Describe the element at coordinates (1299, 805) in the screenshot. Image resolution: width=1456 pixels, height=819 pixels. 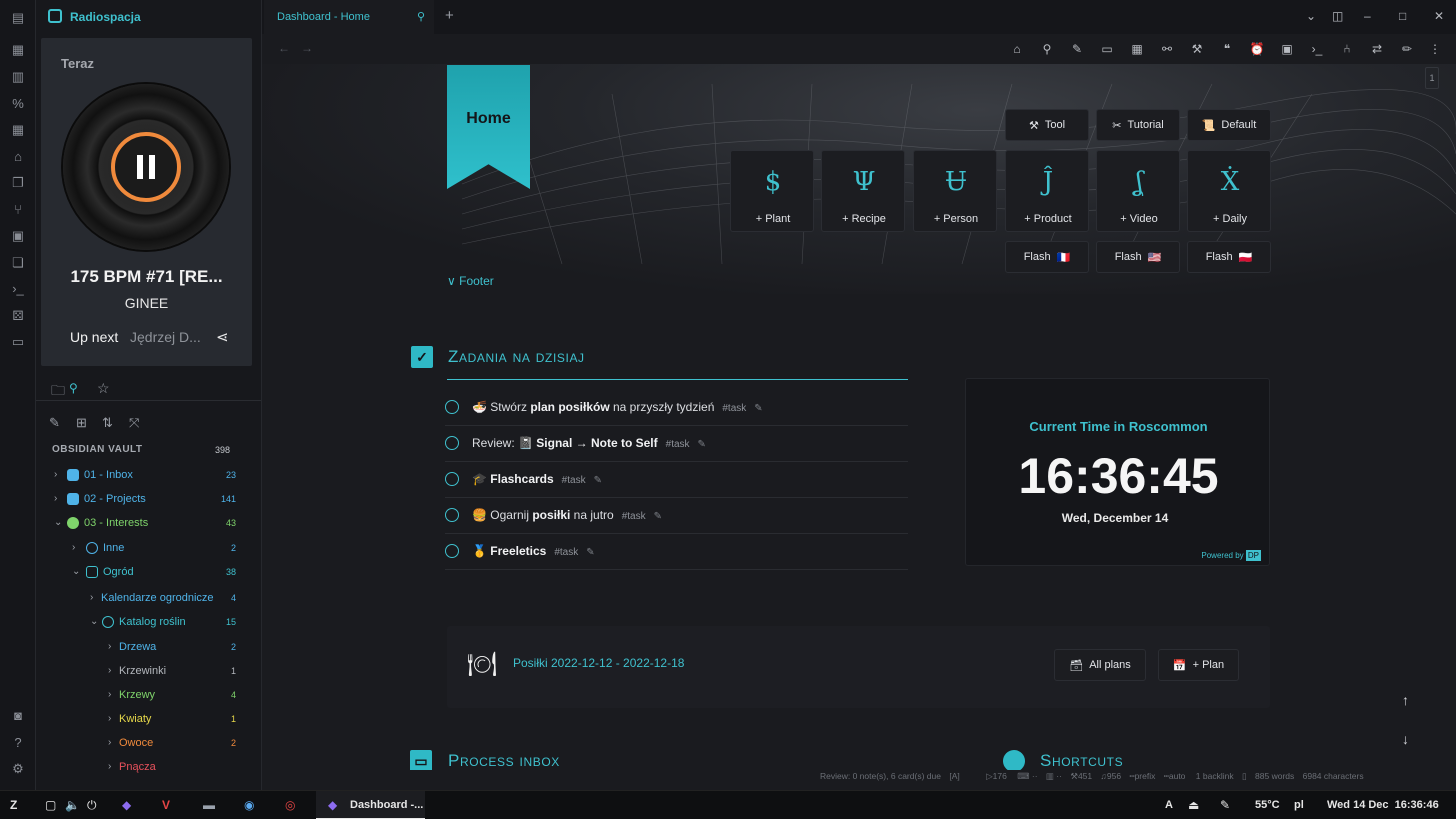
I see `input-language: pl` at that location.